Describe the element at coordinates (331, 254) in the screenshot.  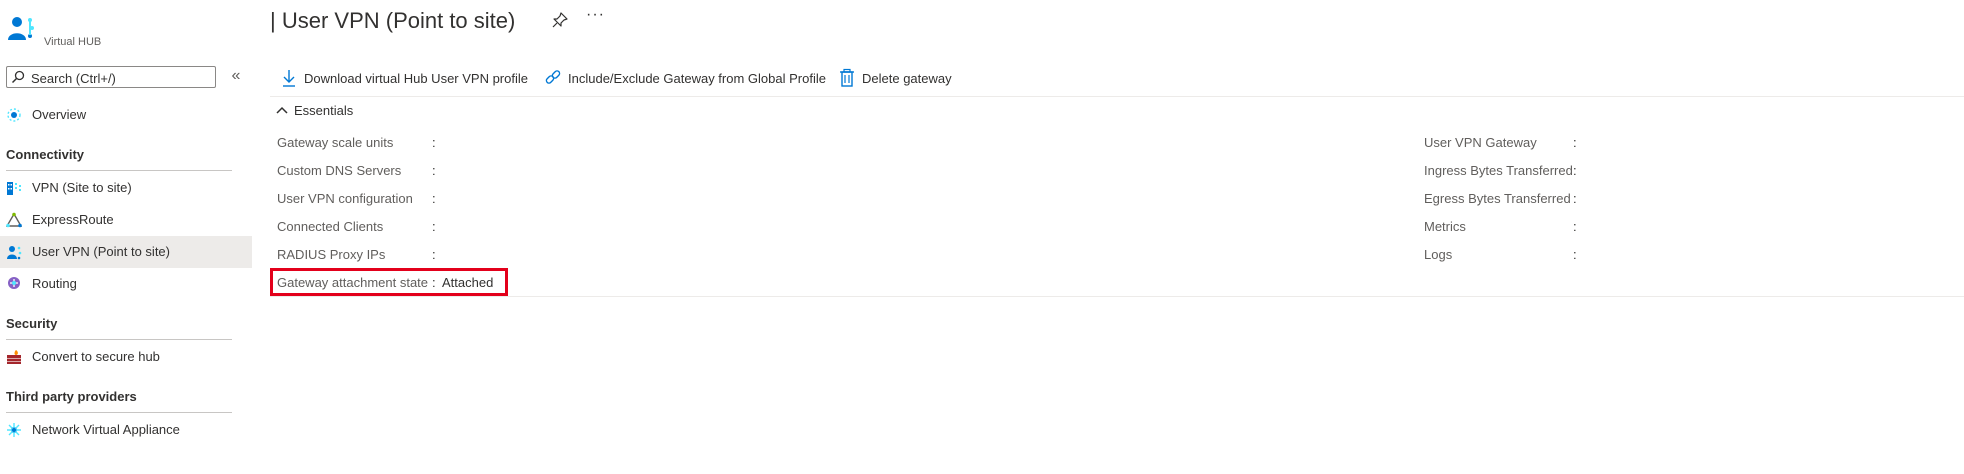
I see `property-label: RADIUS Proxy IPs` at that location.